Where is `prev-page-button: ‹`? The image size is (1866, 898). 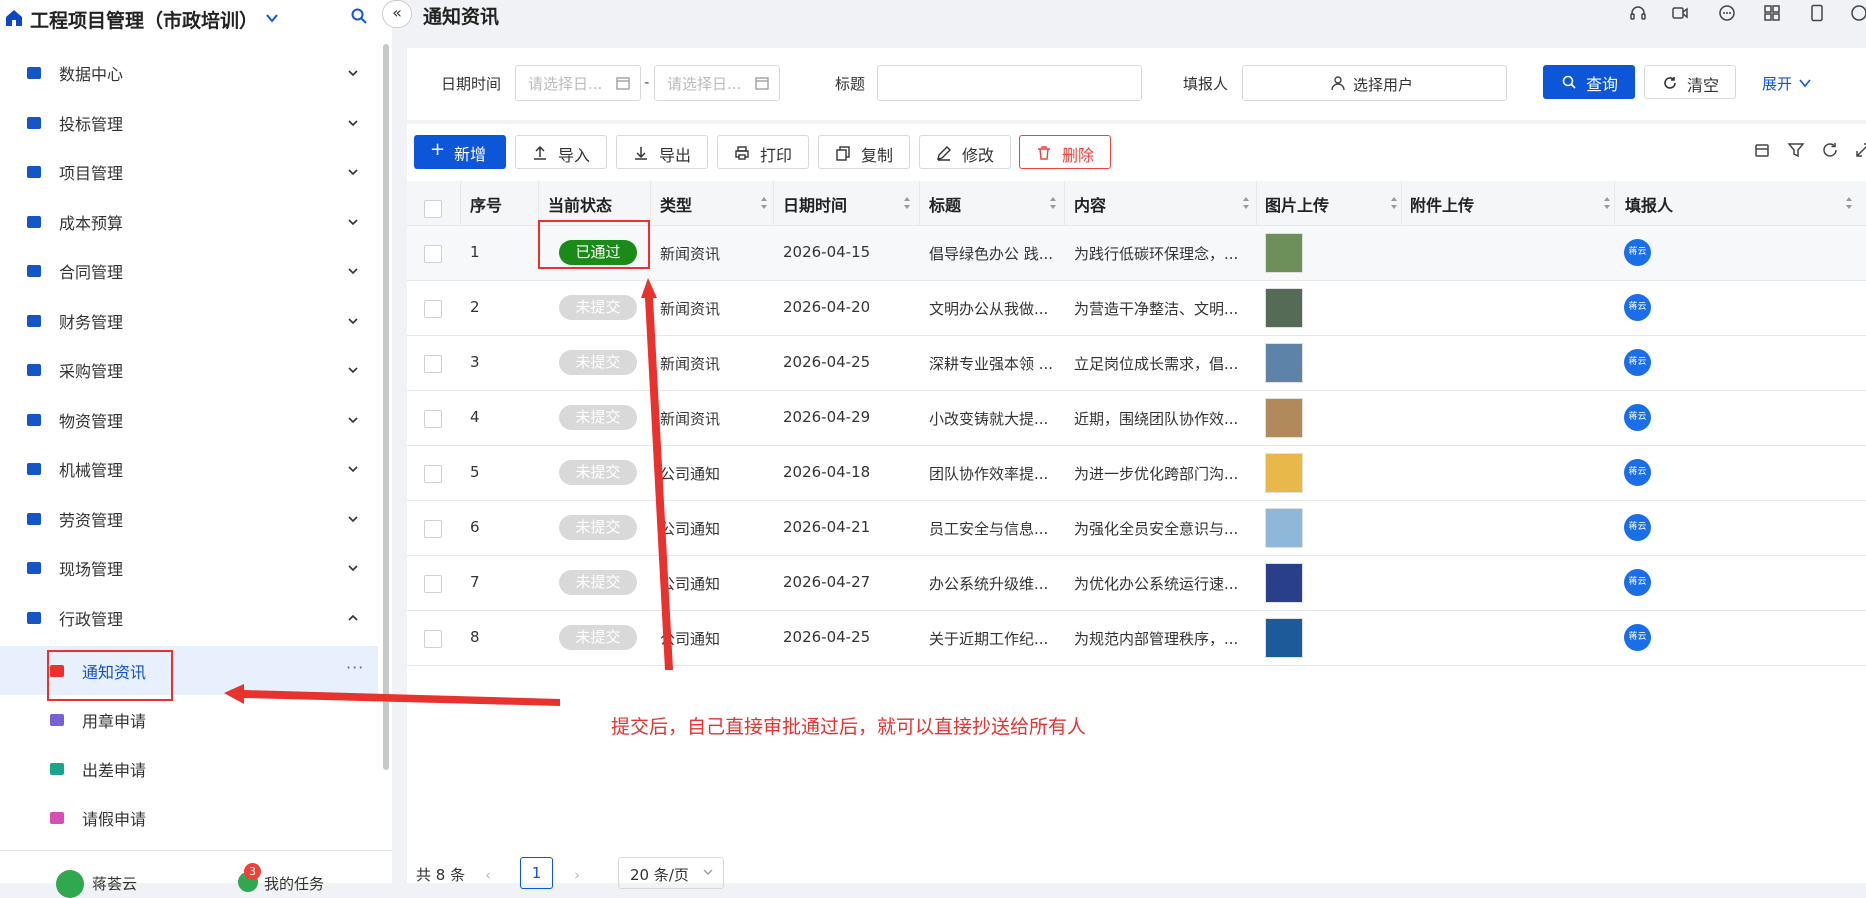
prev-page-button: ‹ is located at coordinates (488, 875).